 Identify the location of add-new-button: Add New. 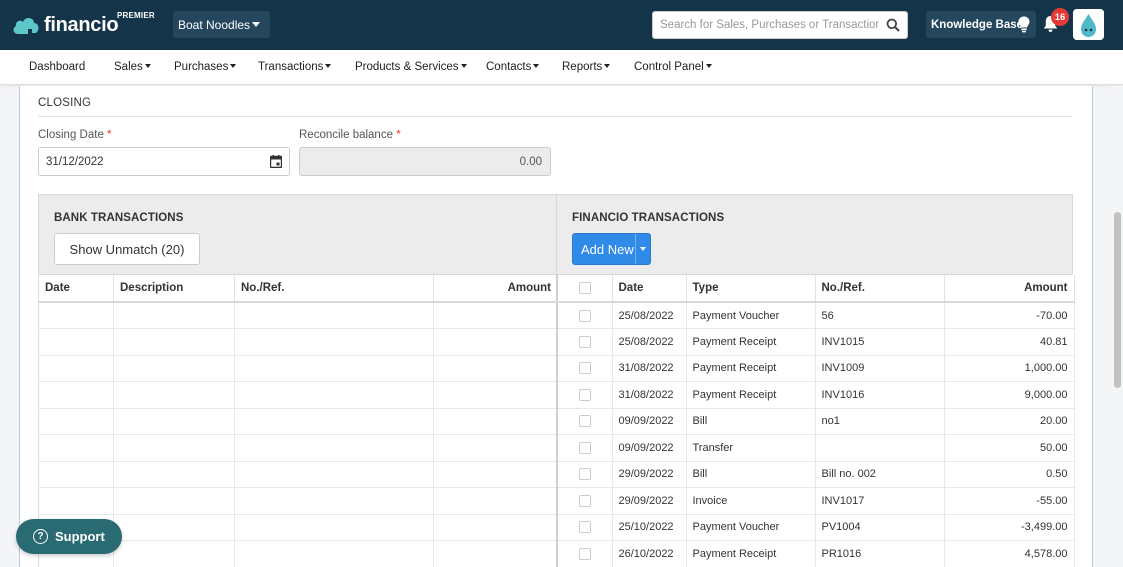
(611, 249).